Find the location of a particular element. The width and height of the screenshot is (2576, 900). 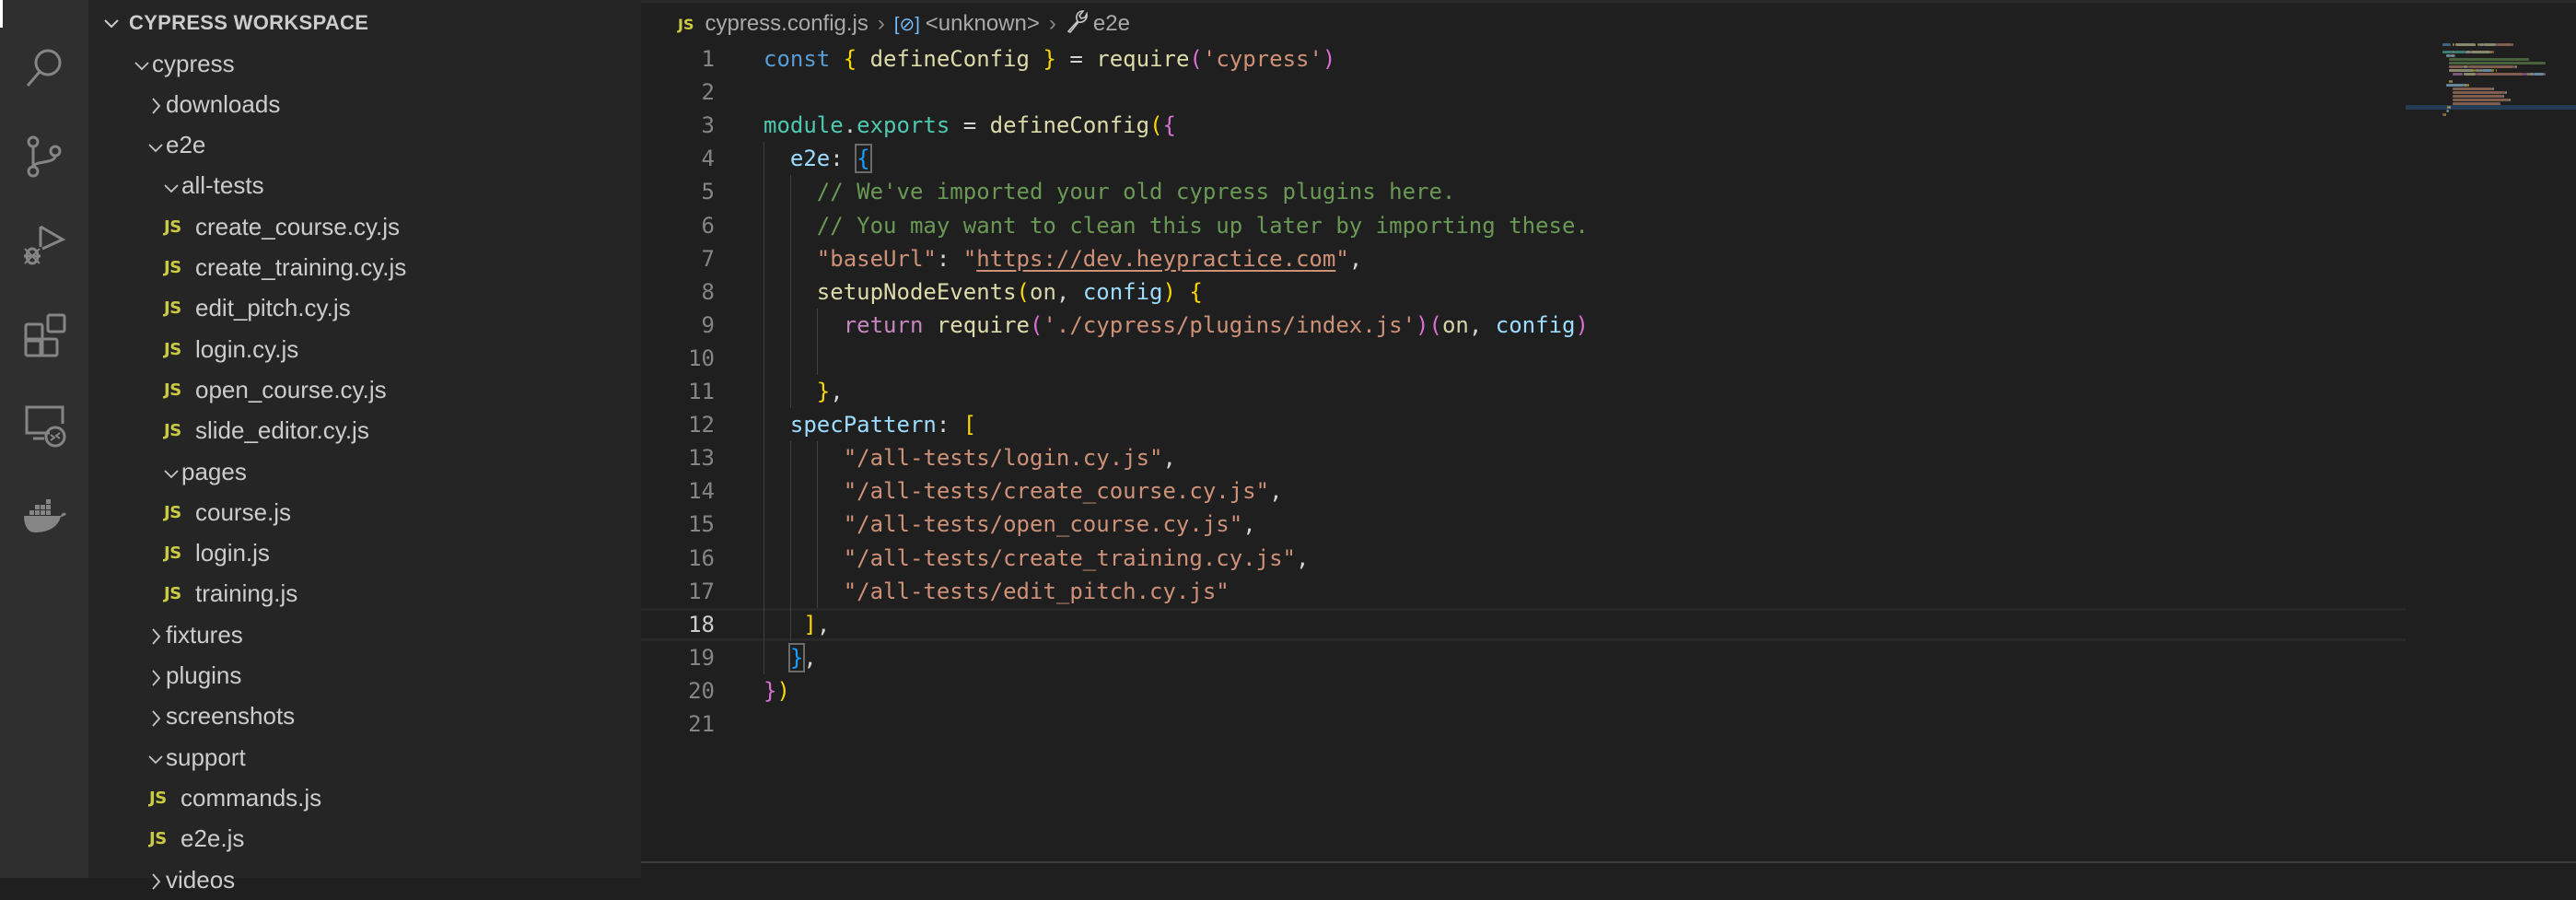

code-line: 19 }, is located at coordinates (1523, 658).